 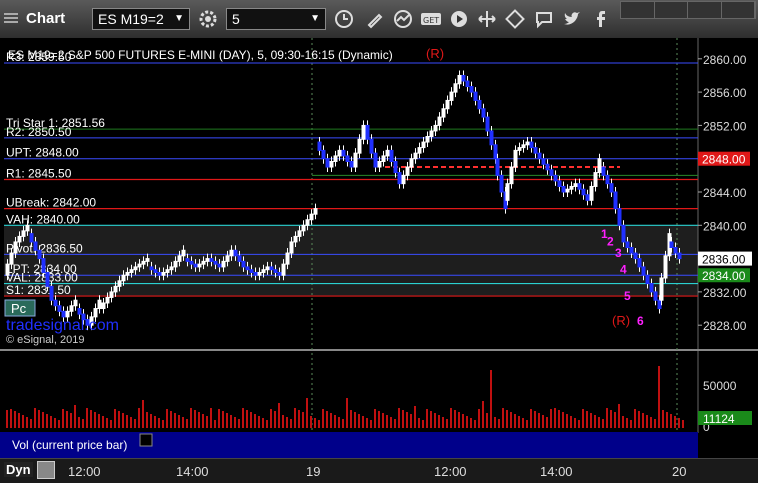 I want to click on twitter-icon, so click(x=572, y=19).